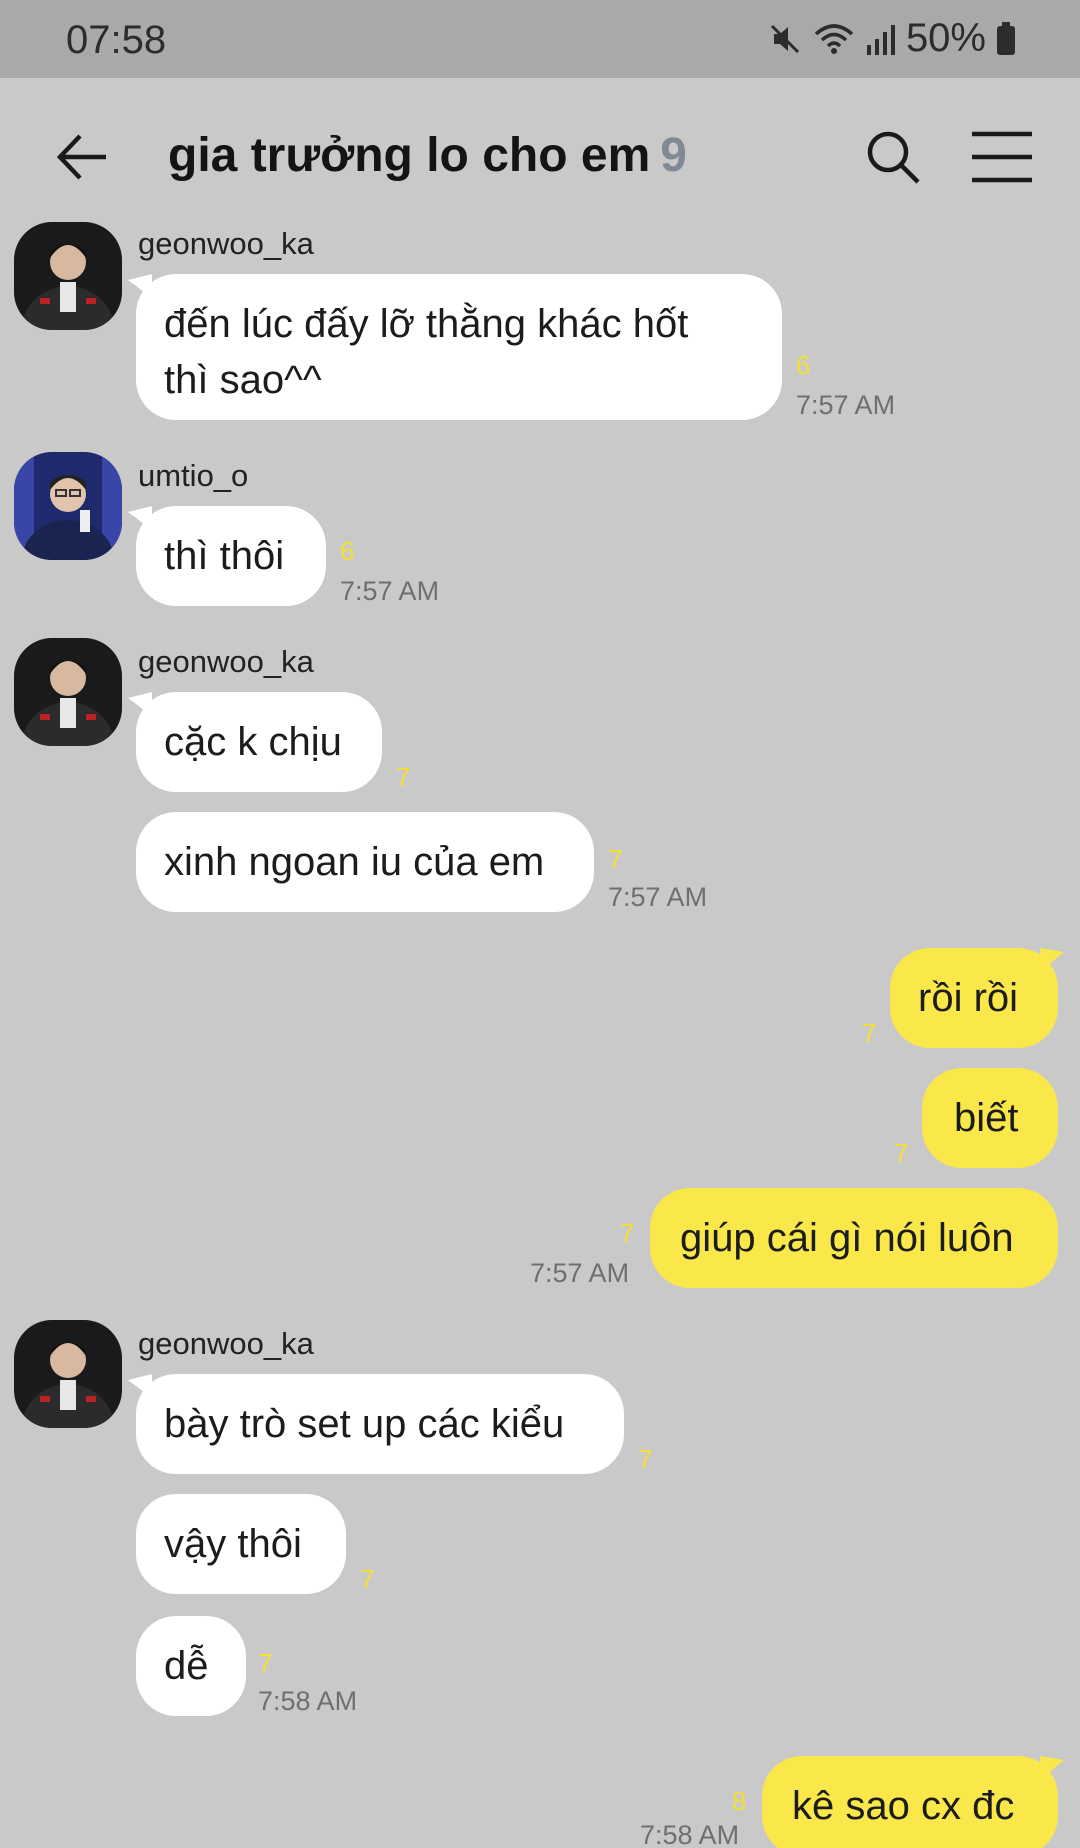  What do you see at coordinates (847, 1238) in the screenshot?
I see `message-text: giúp cái gì nói luôn` at bounding box center [847, 1238].